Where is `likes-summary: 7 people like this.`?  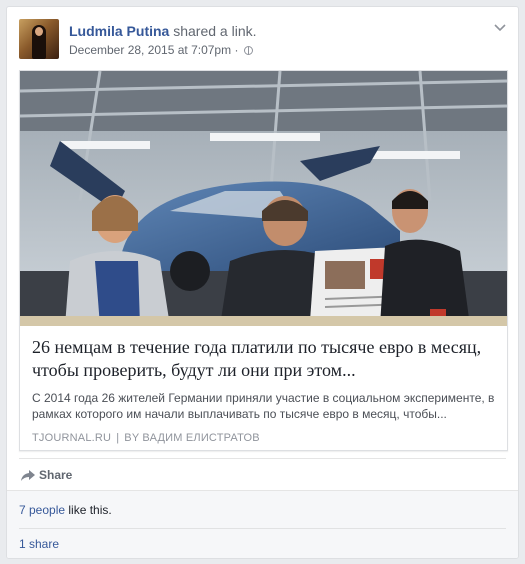
likes-summary: 7 people like this. is located at coordinates (65, 510).